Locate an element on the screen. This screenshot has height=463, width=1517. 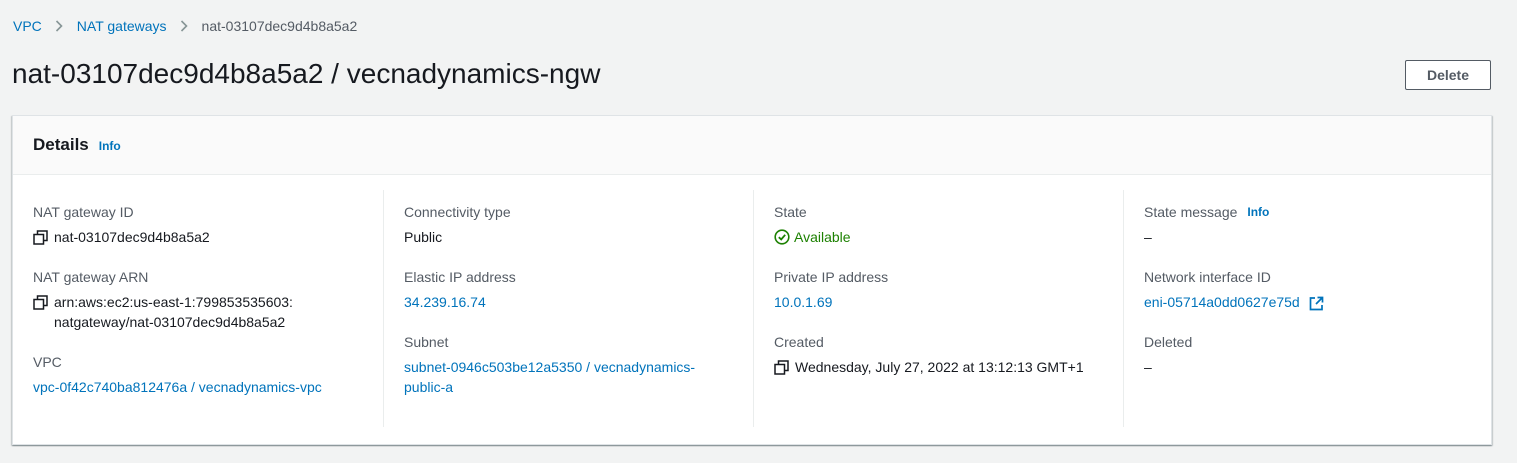
field-label: State message Info is located at coordinates (1317, 212).